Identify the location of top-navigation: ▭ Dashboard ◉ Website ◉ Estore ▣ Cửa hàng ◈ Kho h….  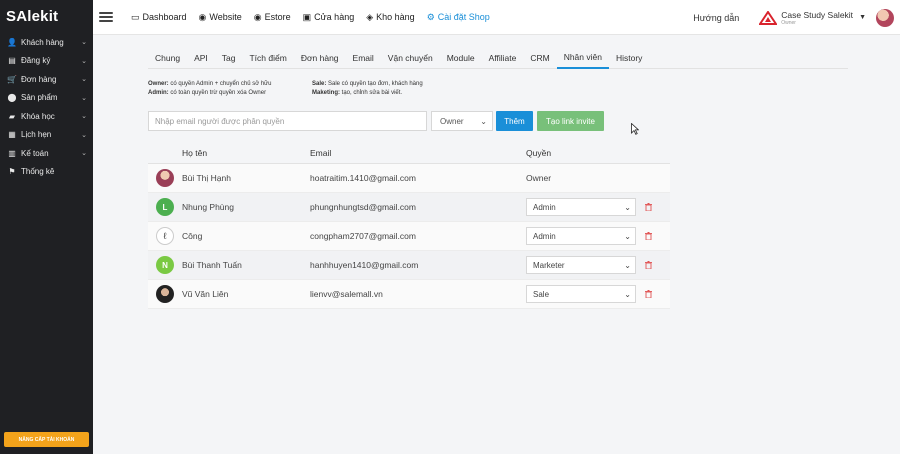
(316, 17).